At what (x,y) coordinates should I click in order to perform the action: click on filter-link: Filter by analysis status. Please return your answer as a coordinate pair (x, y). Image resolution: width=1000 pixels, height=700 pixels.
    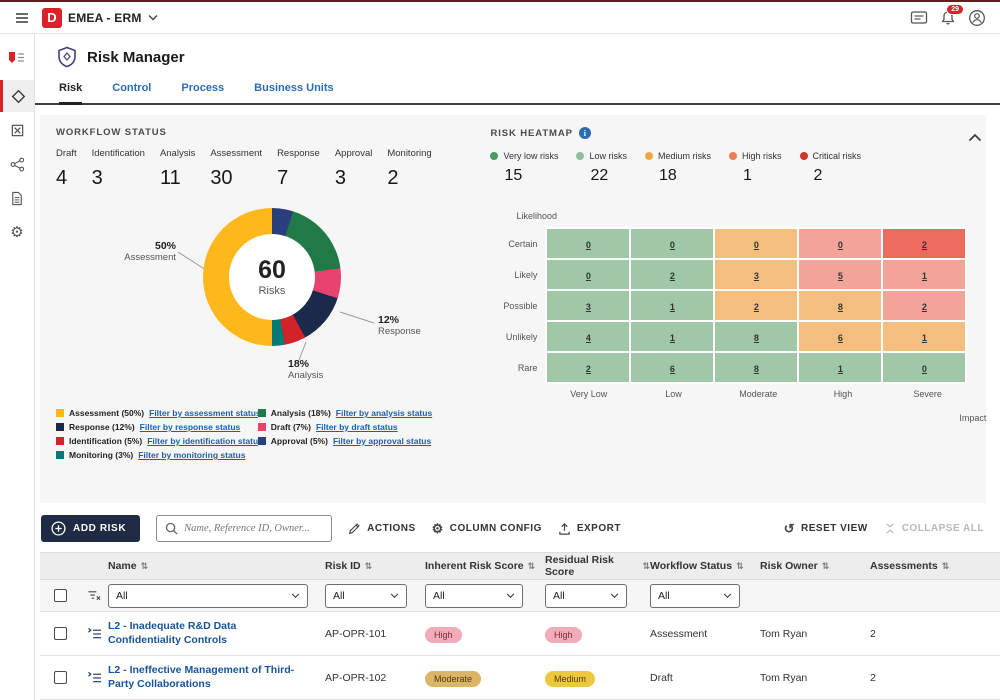
    Looking at the image, I should click on (384, 413).